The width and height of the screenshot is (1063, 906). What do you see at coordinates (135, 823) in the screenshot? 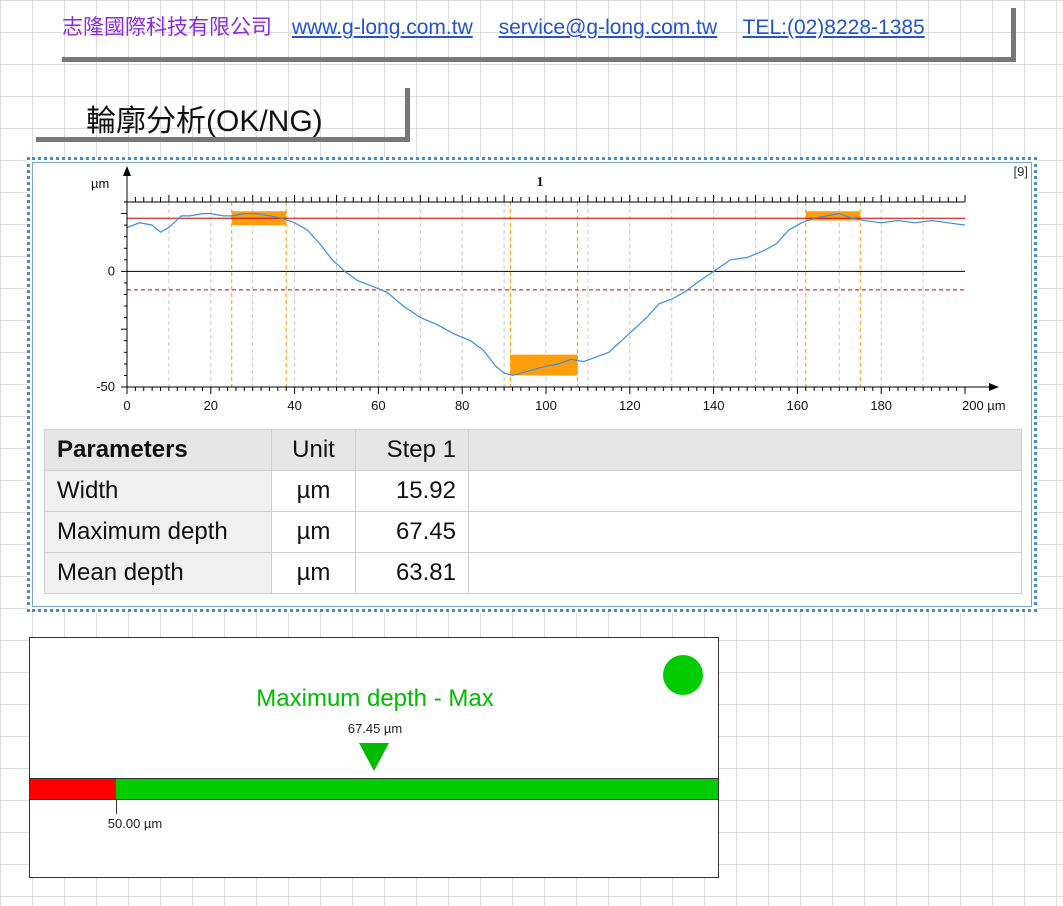
I see `gauge-limit-label: 50.00 µm` at bounding box center [135, 823].